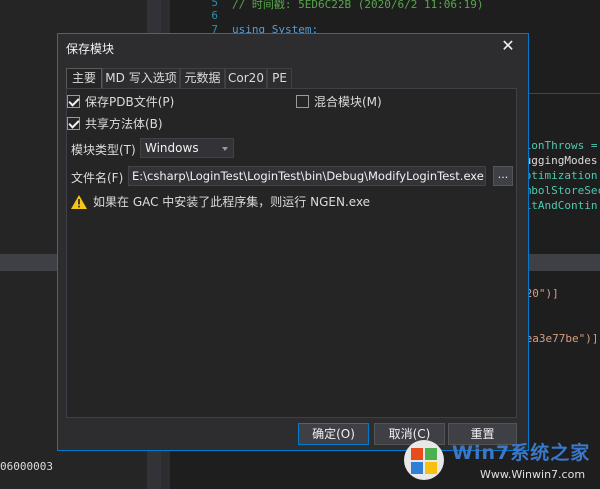  I want to click on code-fragment: tionThrows =, so click(558, 145).